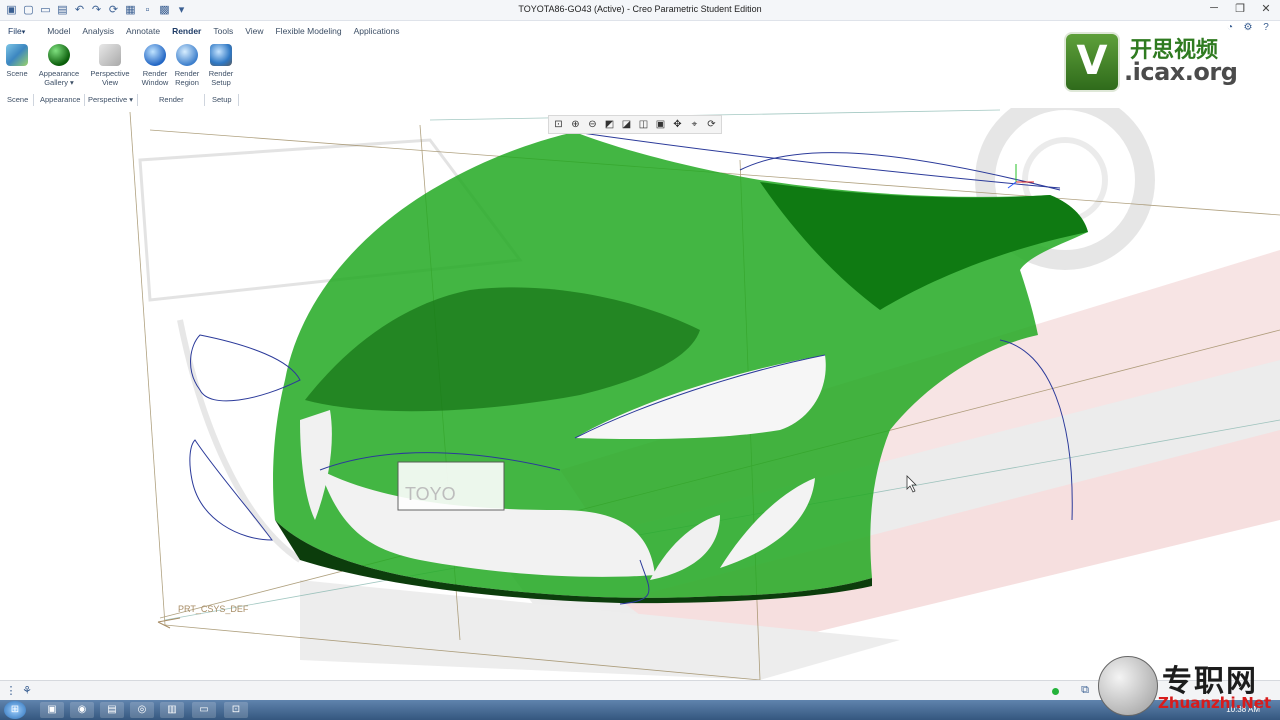  I want to click on group-appearance: Appearance, so click(60, 99).